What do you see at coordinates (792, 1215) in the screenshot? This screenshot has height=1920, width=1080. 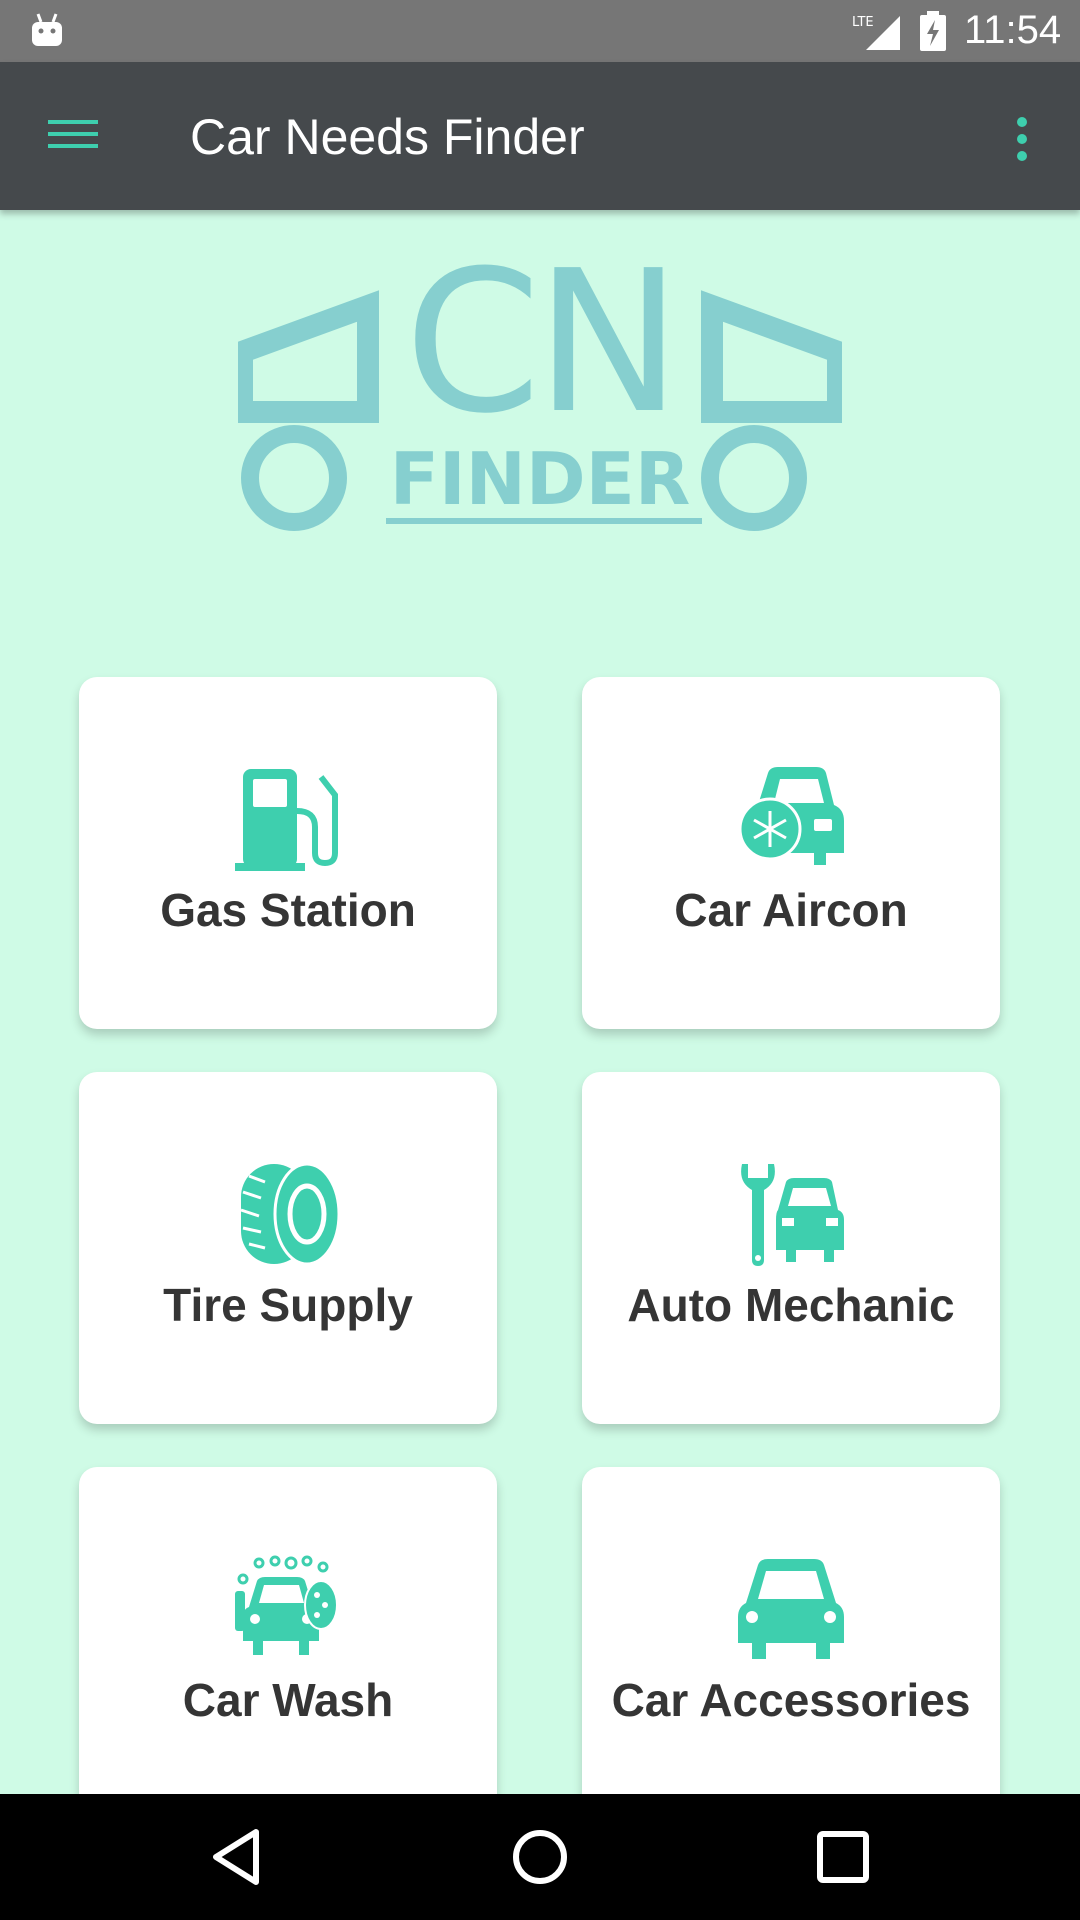 I see `wrench-car-icon` at bounding box center [792, 1215].